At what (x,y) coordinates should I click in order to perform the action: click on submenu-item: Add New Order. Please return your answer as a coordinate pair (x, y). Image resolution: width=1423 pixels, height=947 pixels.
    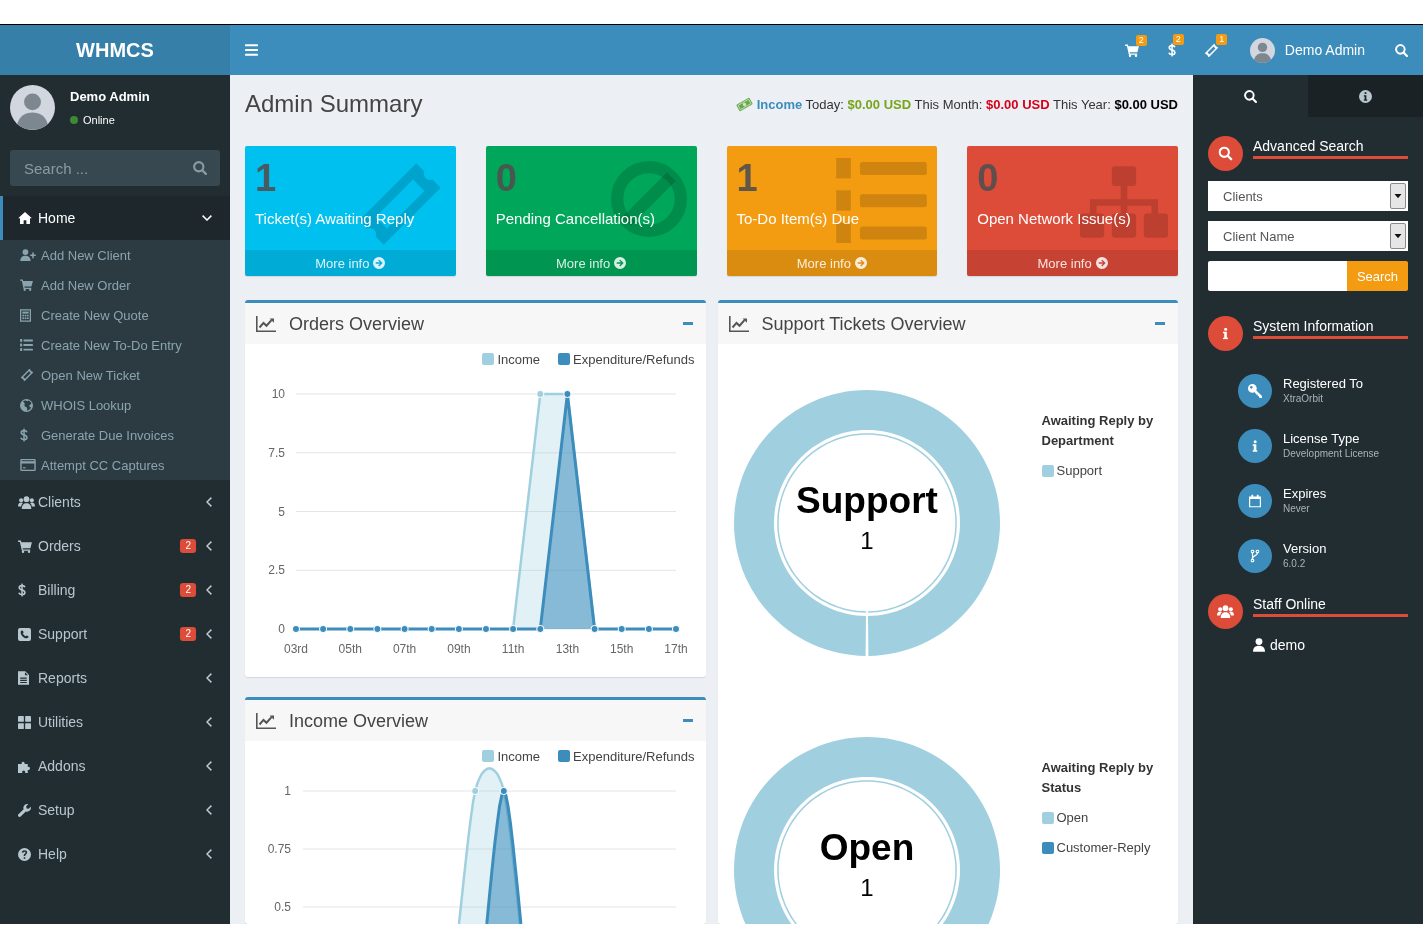
    Looking at the image, I should click on (115, 285).